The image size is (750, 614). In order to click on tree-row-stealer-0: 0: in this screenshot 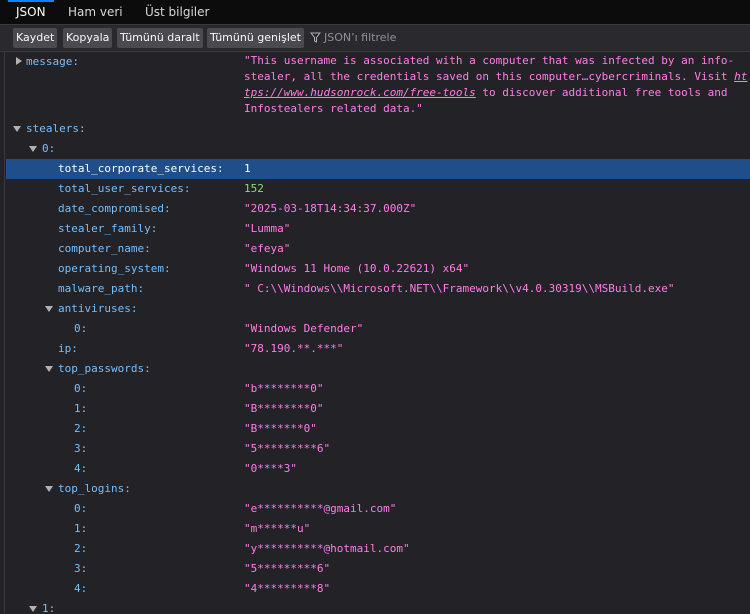, I will do `click(378, 149)`.